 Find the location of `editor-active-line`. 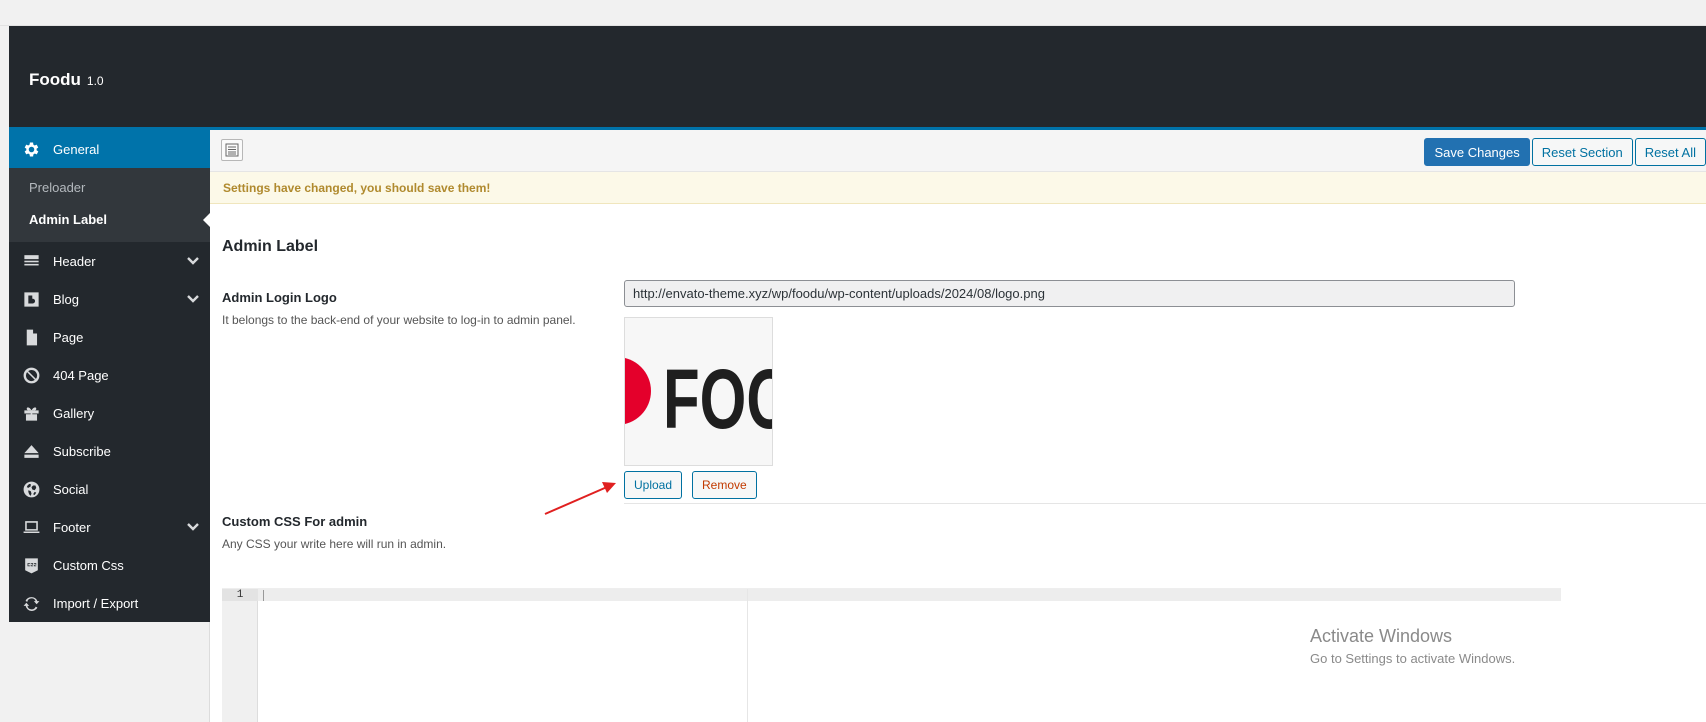

editor-active-line is located at coordinates (909, 595).